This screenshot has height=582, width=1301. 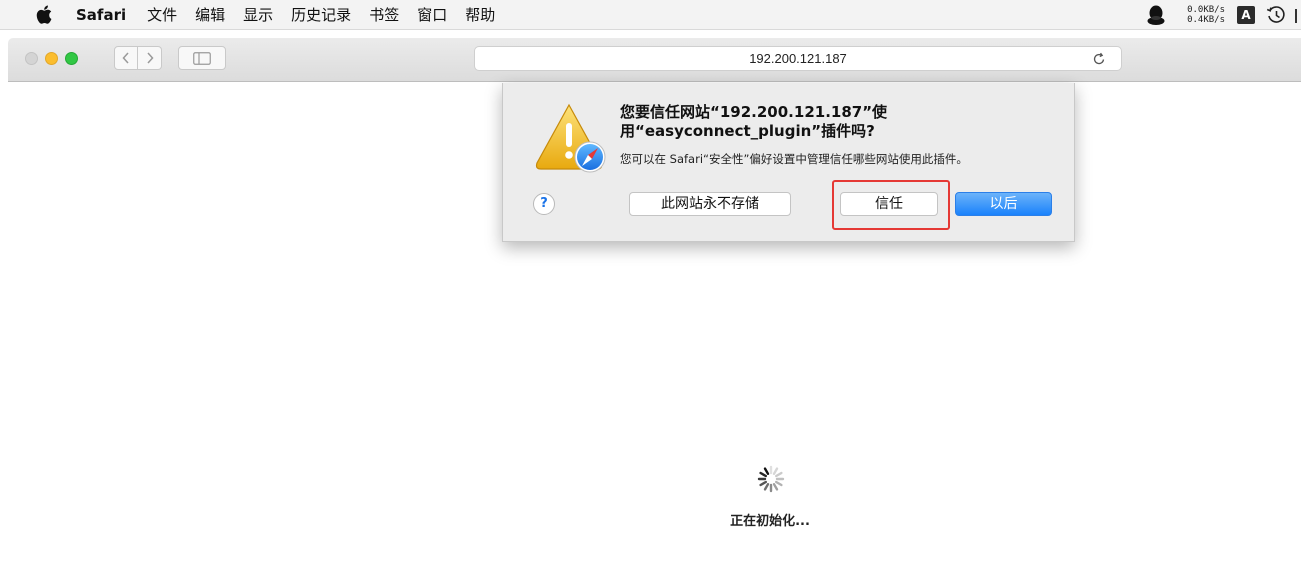 What do you see at coordinates (31, 58) in the screenshot?
I see `close-window-button` at bounding box center [31, 58].